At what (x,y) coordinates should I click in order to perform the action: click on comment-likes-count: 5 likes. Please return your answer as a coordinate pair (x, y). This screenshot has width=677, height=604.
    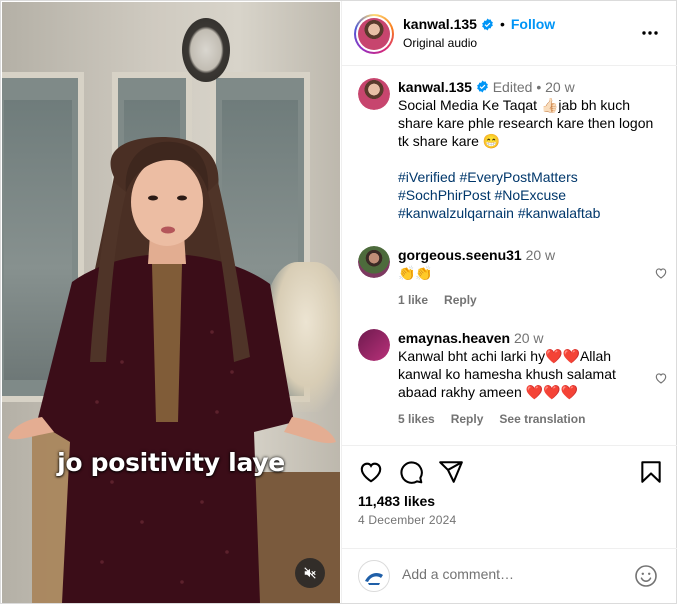
    Looking at the image, I should click on (416, 419).